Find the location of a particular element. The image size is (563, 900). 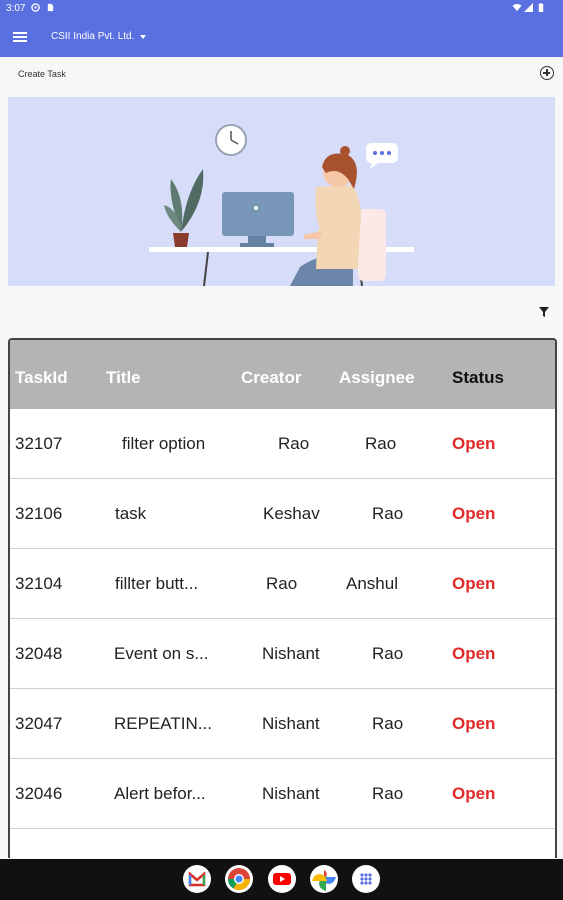

cell-creator: Keshav is located at coordinates (291, 513).